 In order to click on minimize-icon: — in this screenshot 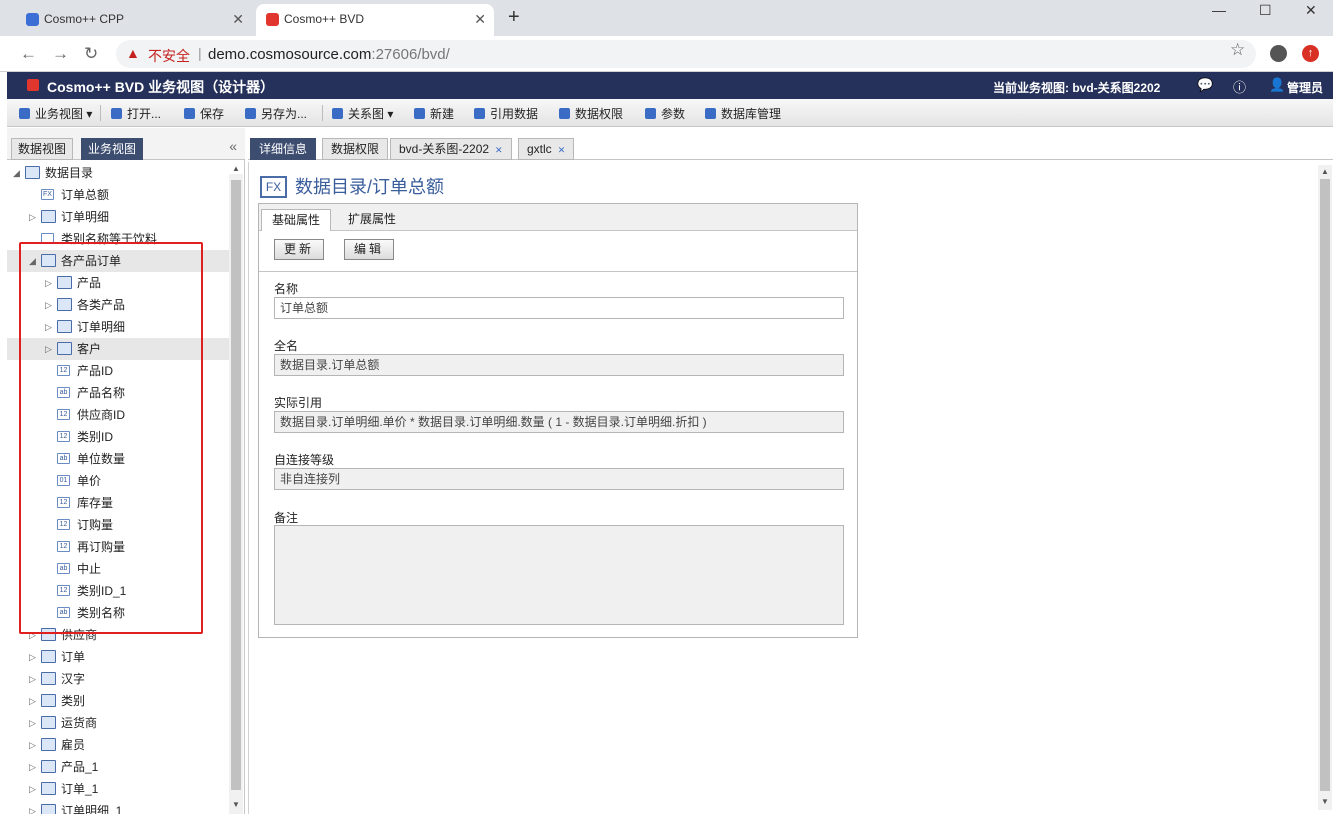, I will do `click(1219, 10)`.